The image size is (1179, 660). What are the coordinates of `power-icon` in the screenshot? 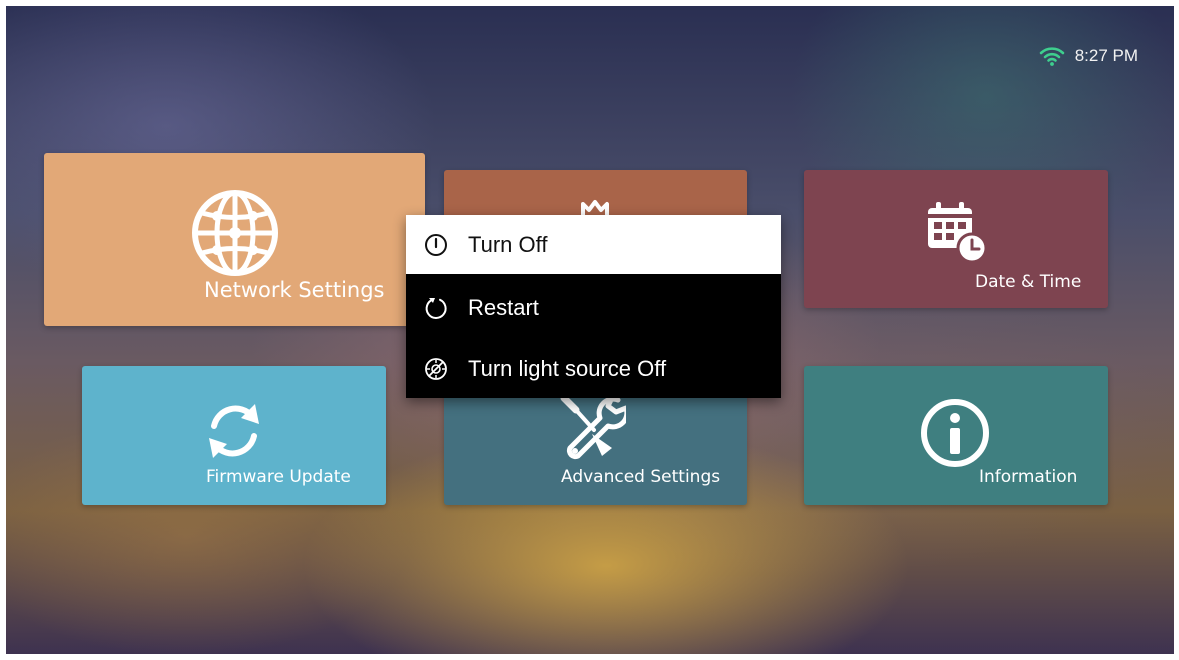 It's located at (436, 245).